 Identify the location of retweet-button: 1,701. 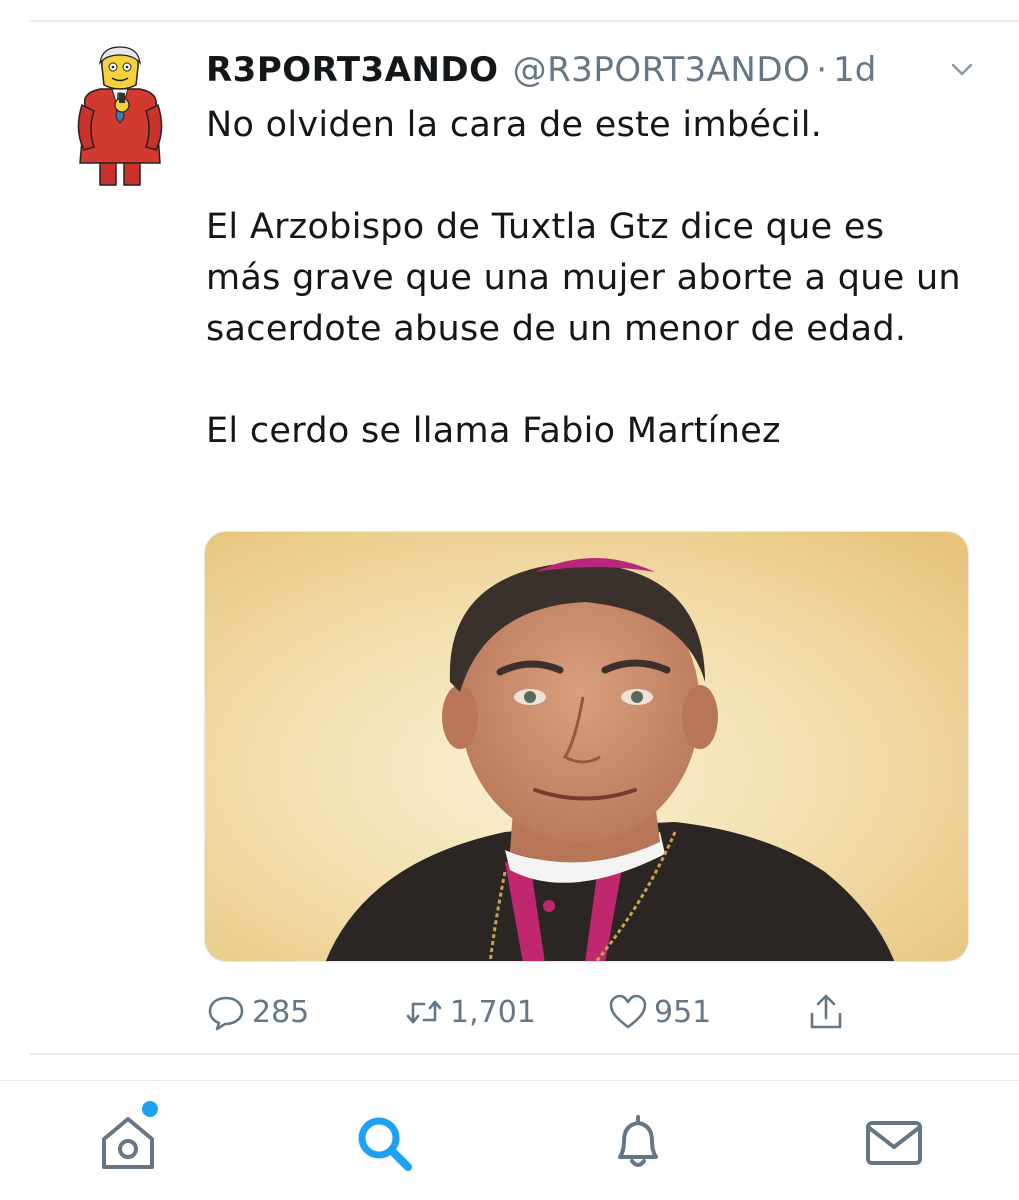
(470, 1012).